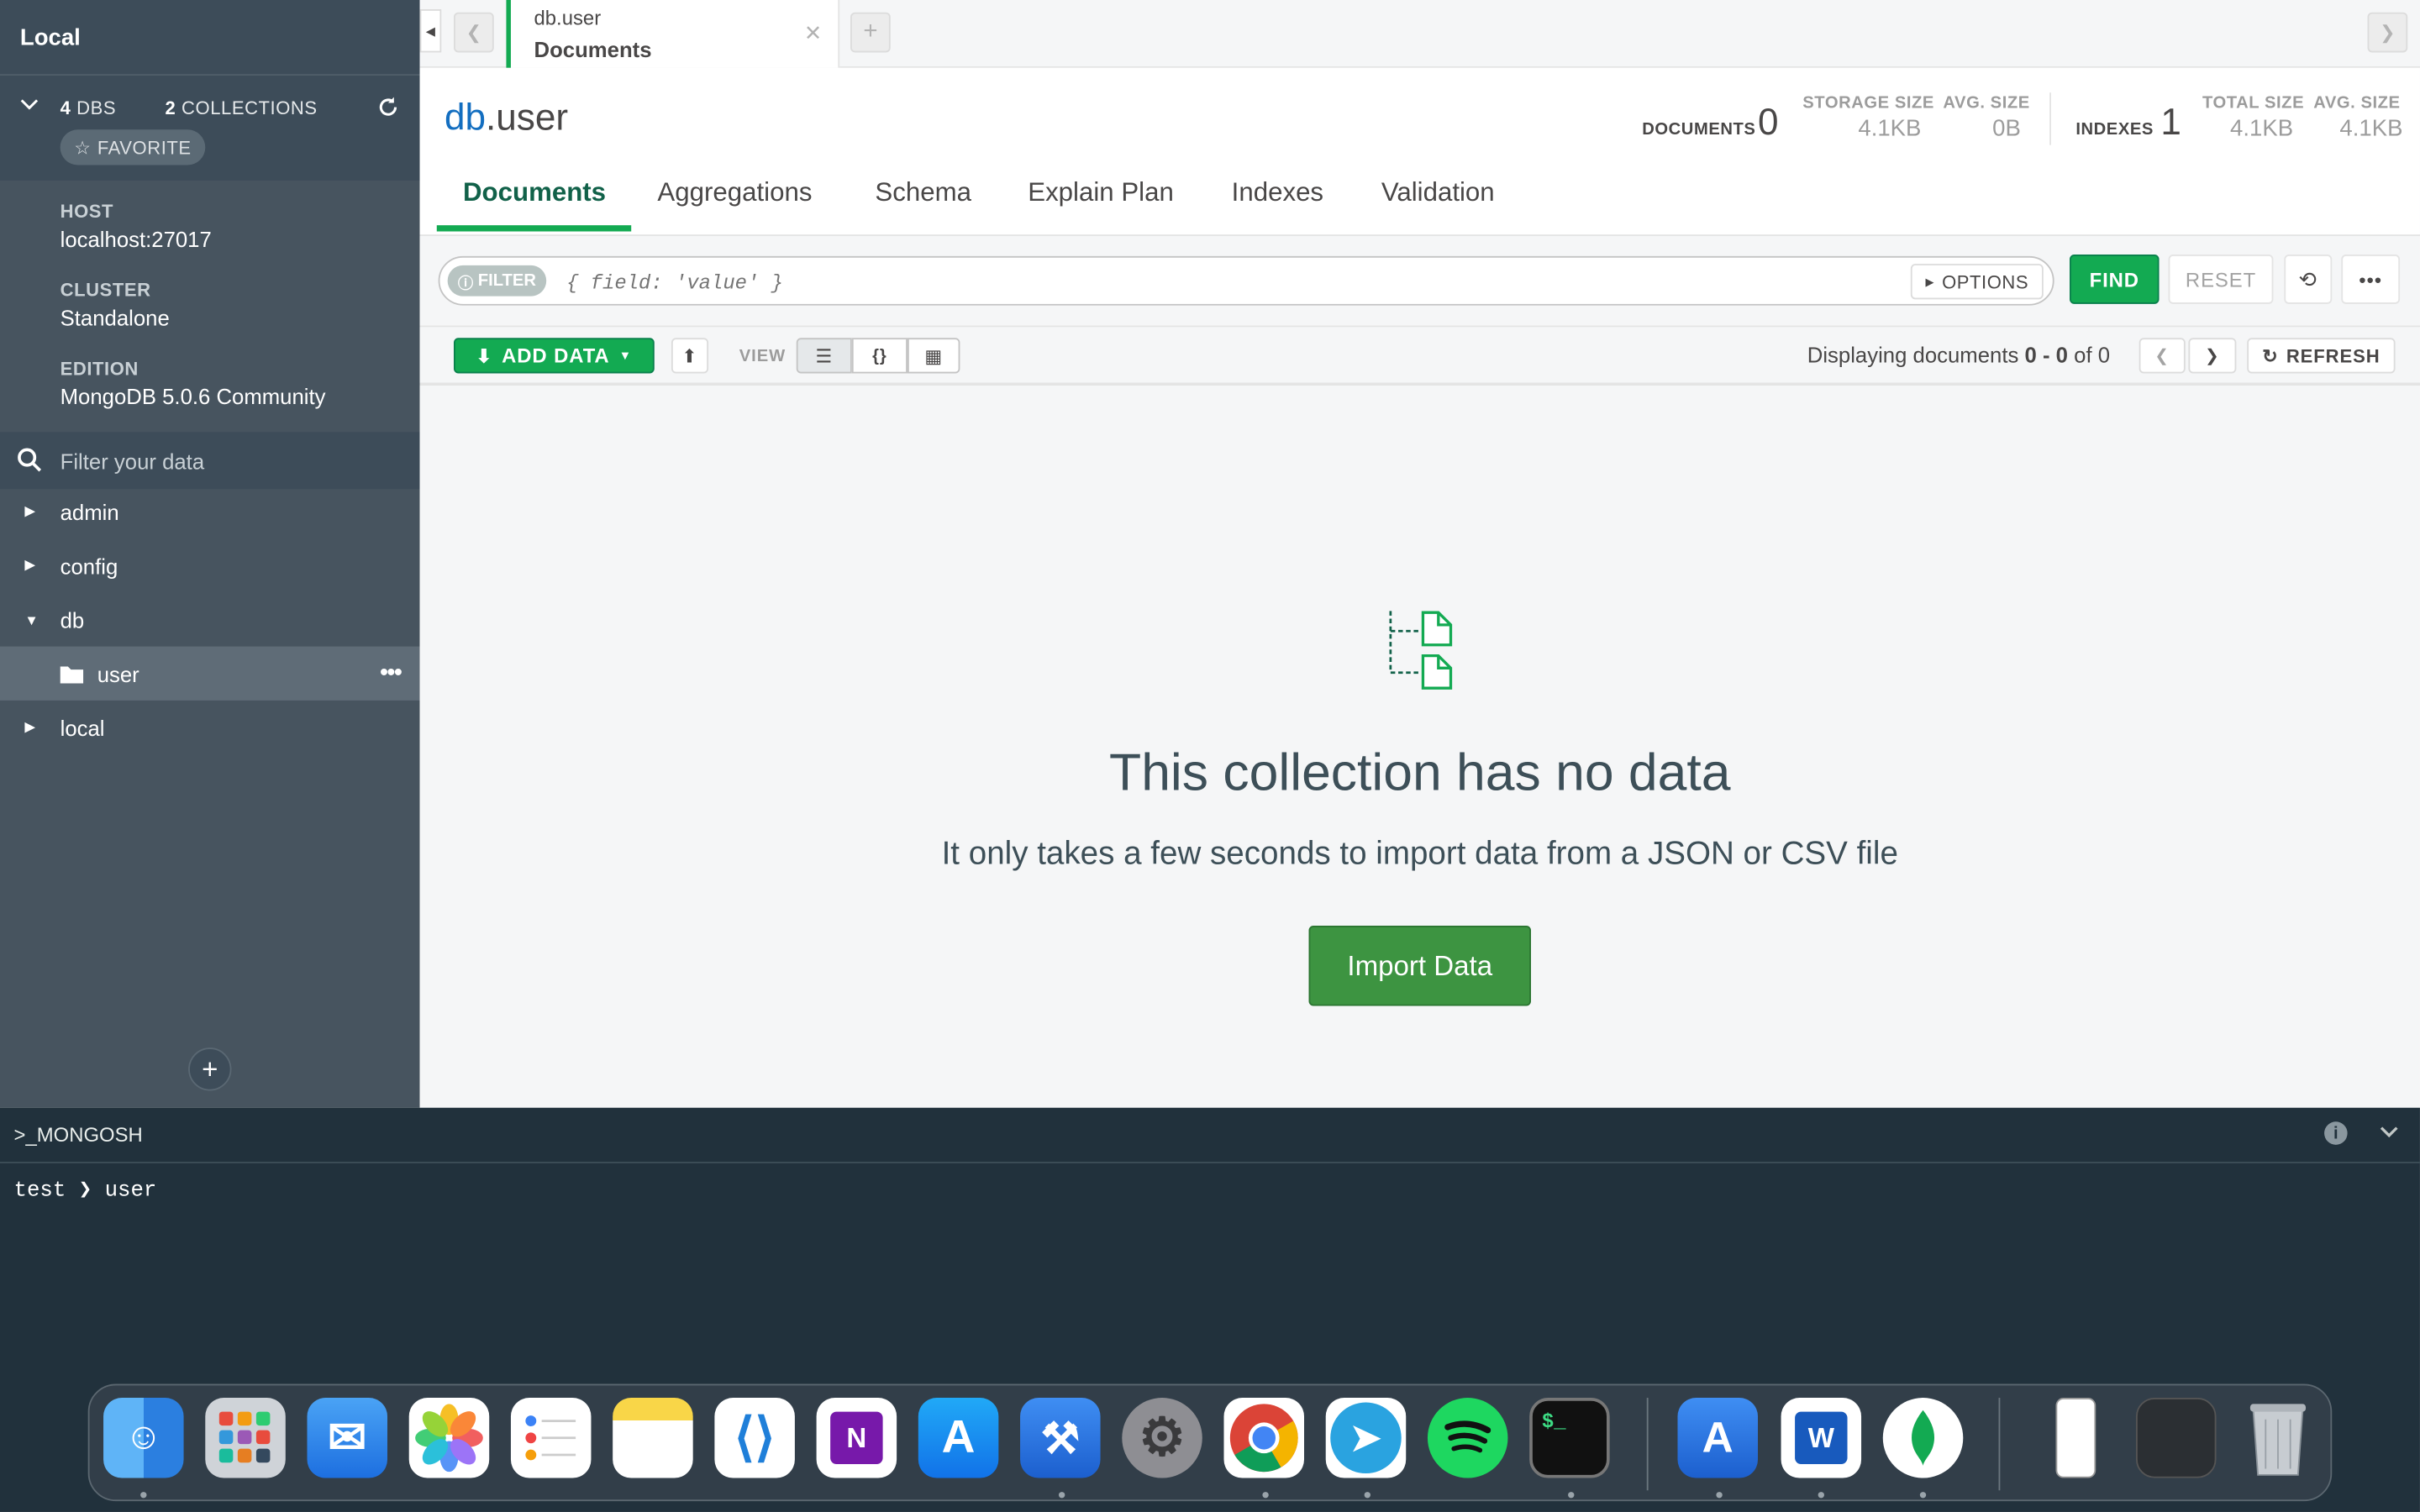  I want to click on avg-size-label: AVG. SIZE, so click(1986, 103).